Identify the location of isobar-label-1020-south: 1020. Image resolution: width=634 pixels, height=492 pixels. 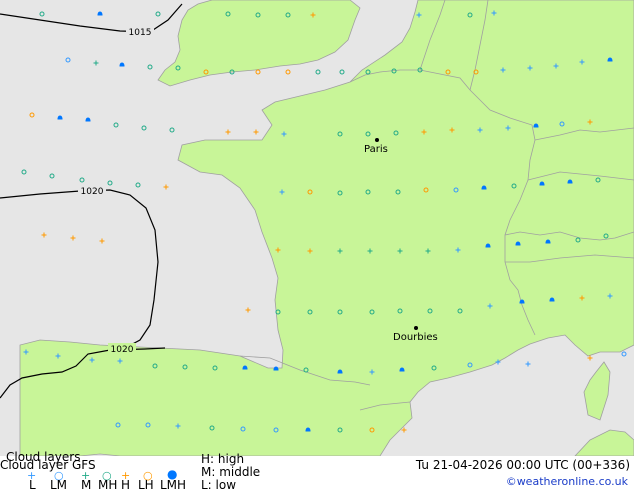
(122, 350).